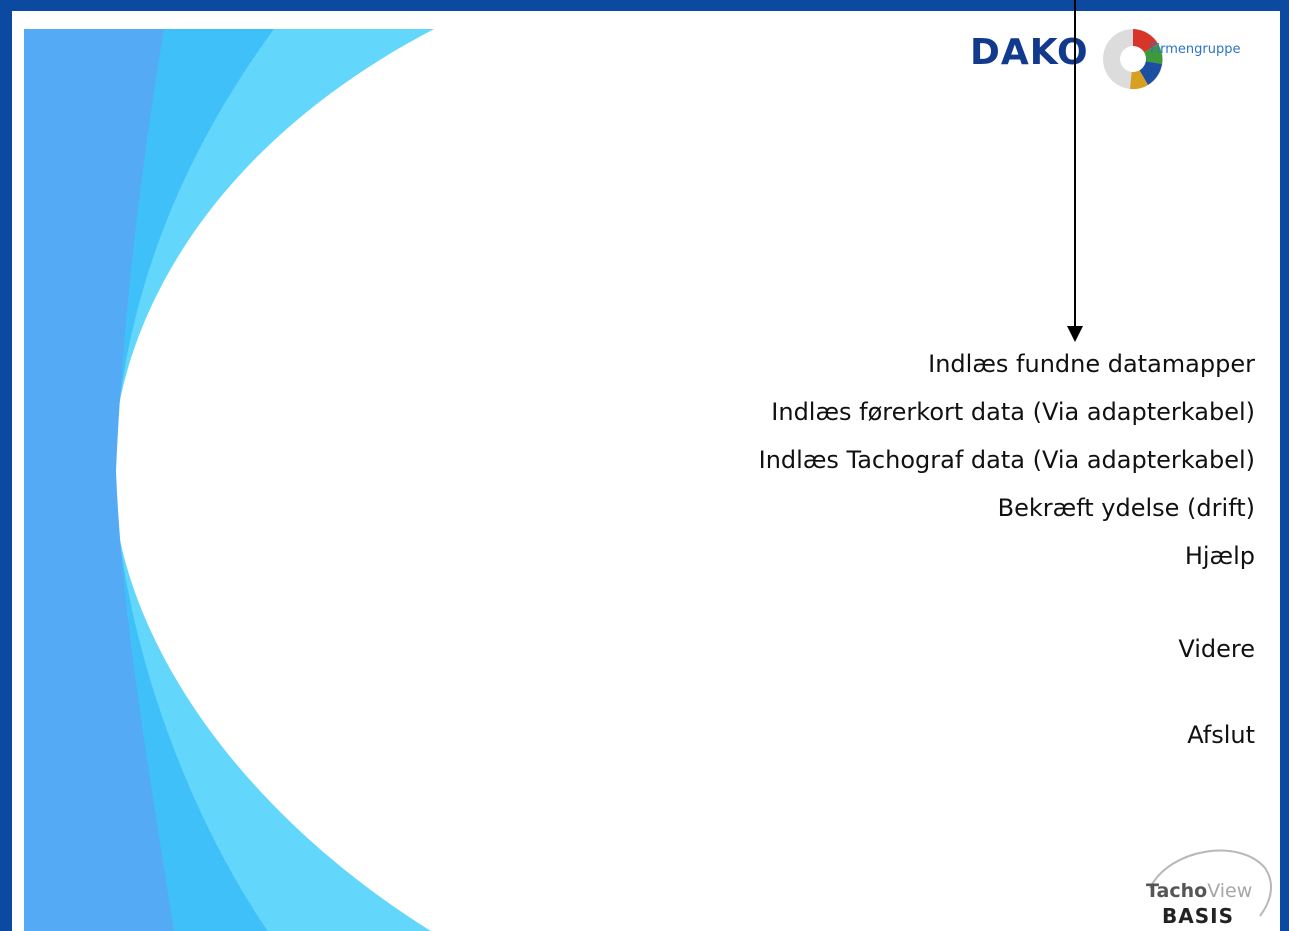 The image size is (1289, 931). Describe the element at coordinates (1007, 412) in the screenshot. I see `menu-item-load-driver-card: Indlæs førerkort data (Via adapterkabel)` at that location.